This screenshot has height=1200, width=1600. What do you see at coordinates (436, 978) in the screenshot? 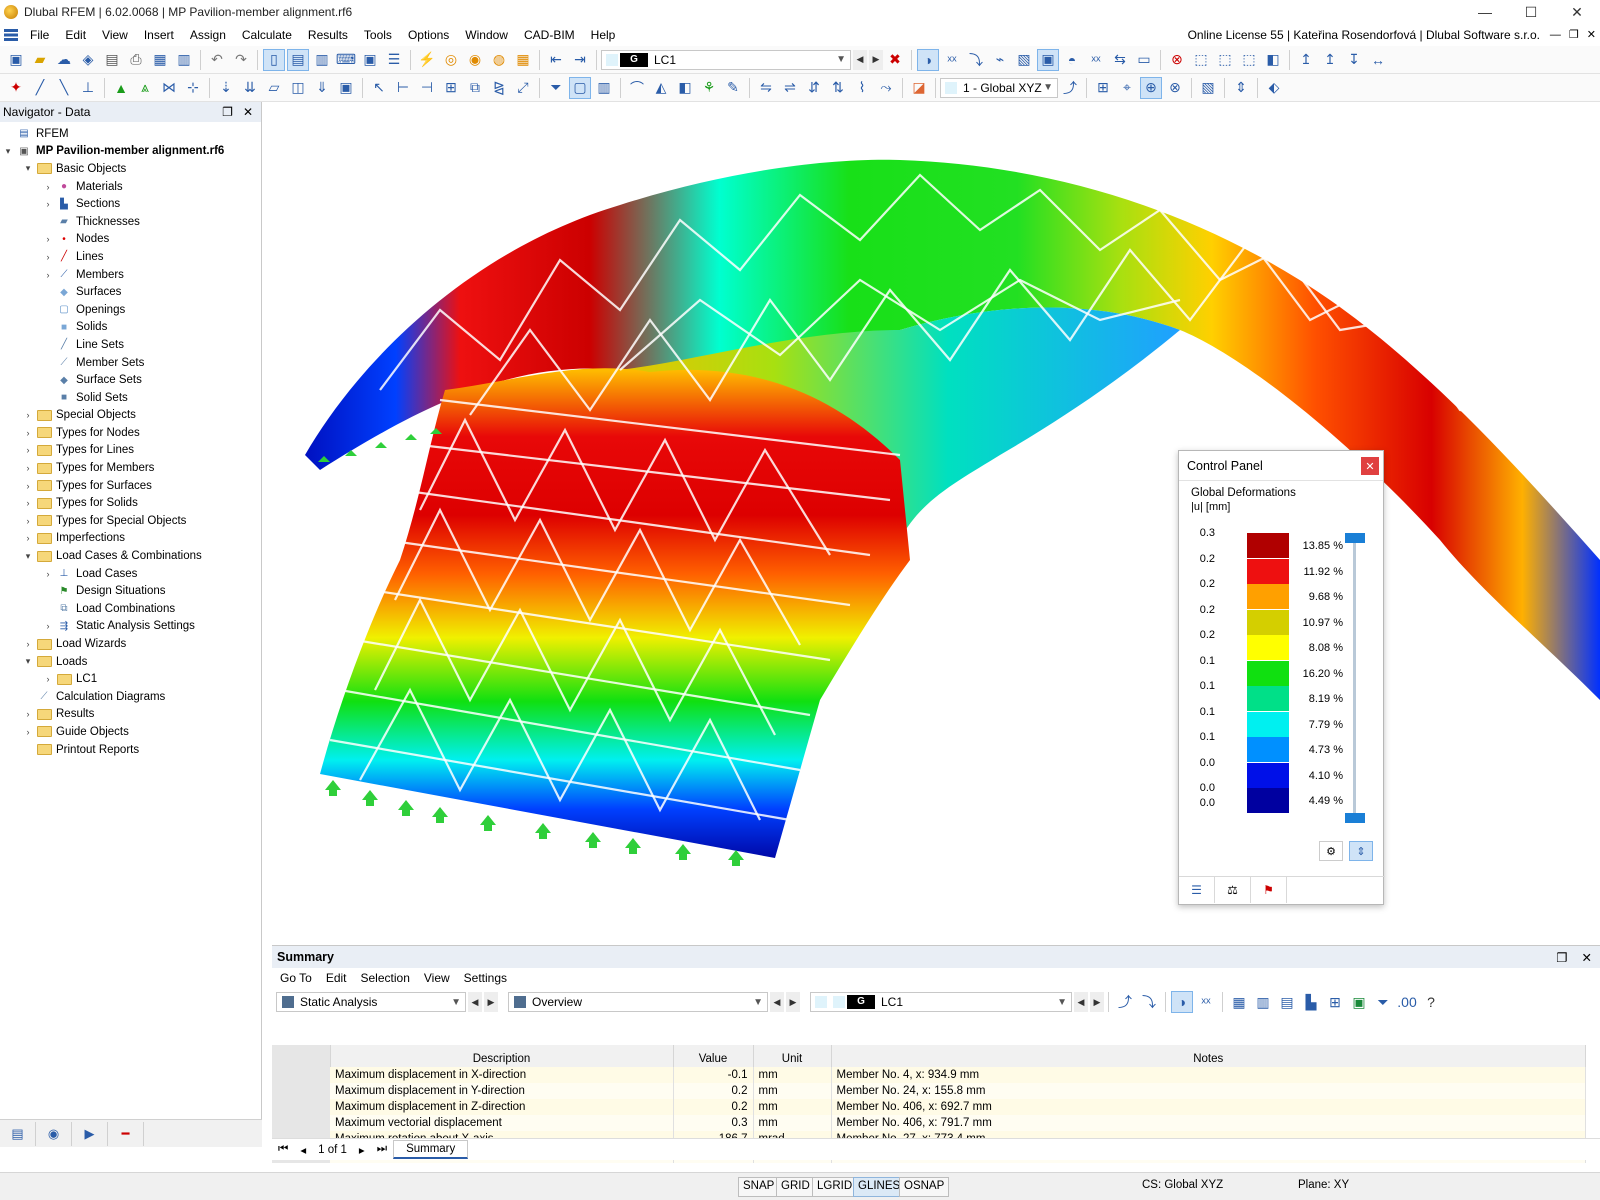
I see `summary-menu-view: View` at bounding box center [436, 978].